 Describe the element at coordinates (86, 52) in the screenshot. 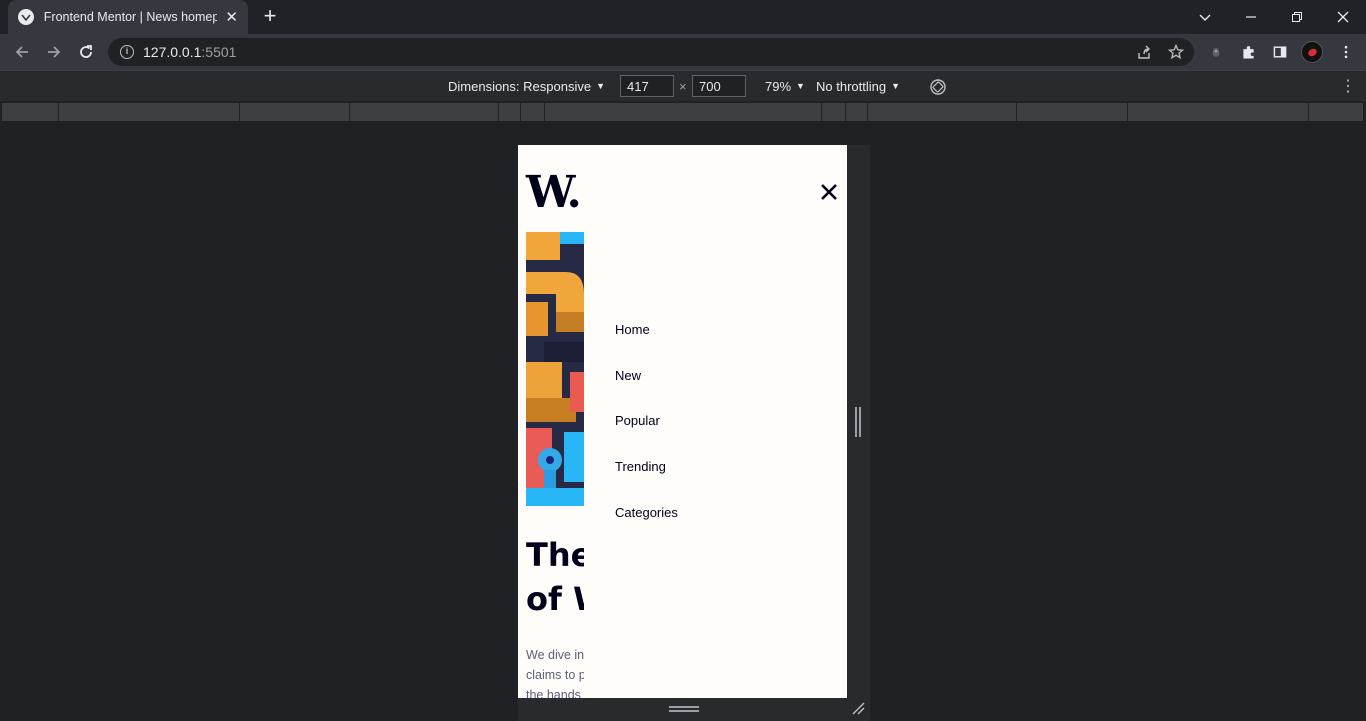

I see `reload-icon` at that location.